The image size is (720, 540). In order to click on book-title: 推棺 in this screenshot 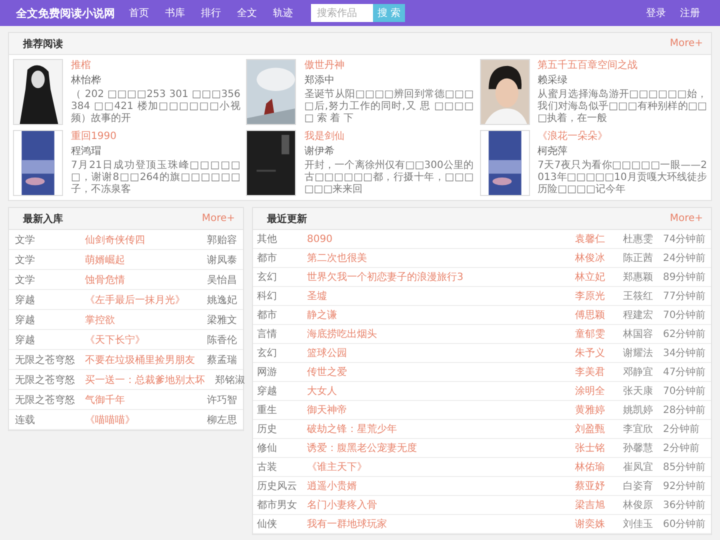, I will do `click(155, 66)`.